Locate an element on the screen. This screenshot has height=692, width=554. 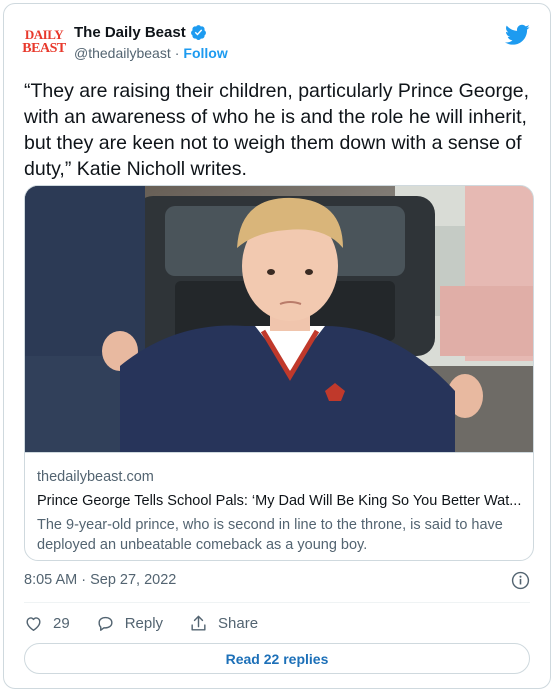
author-handle-row: @thedailybeast · Follow is located at coordinates (151, 53).